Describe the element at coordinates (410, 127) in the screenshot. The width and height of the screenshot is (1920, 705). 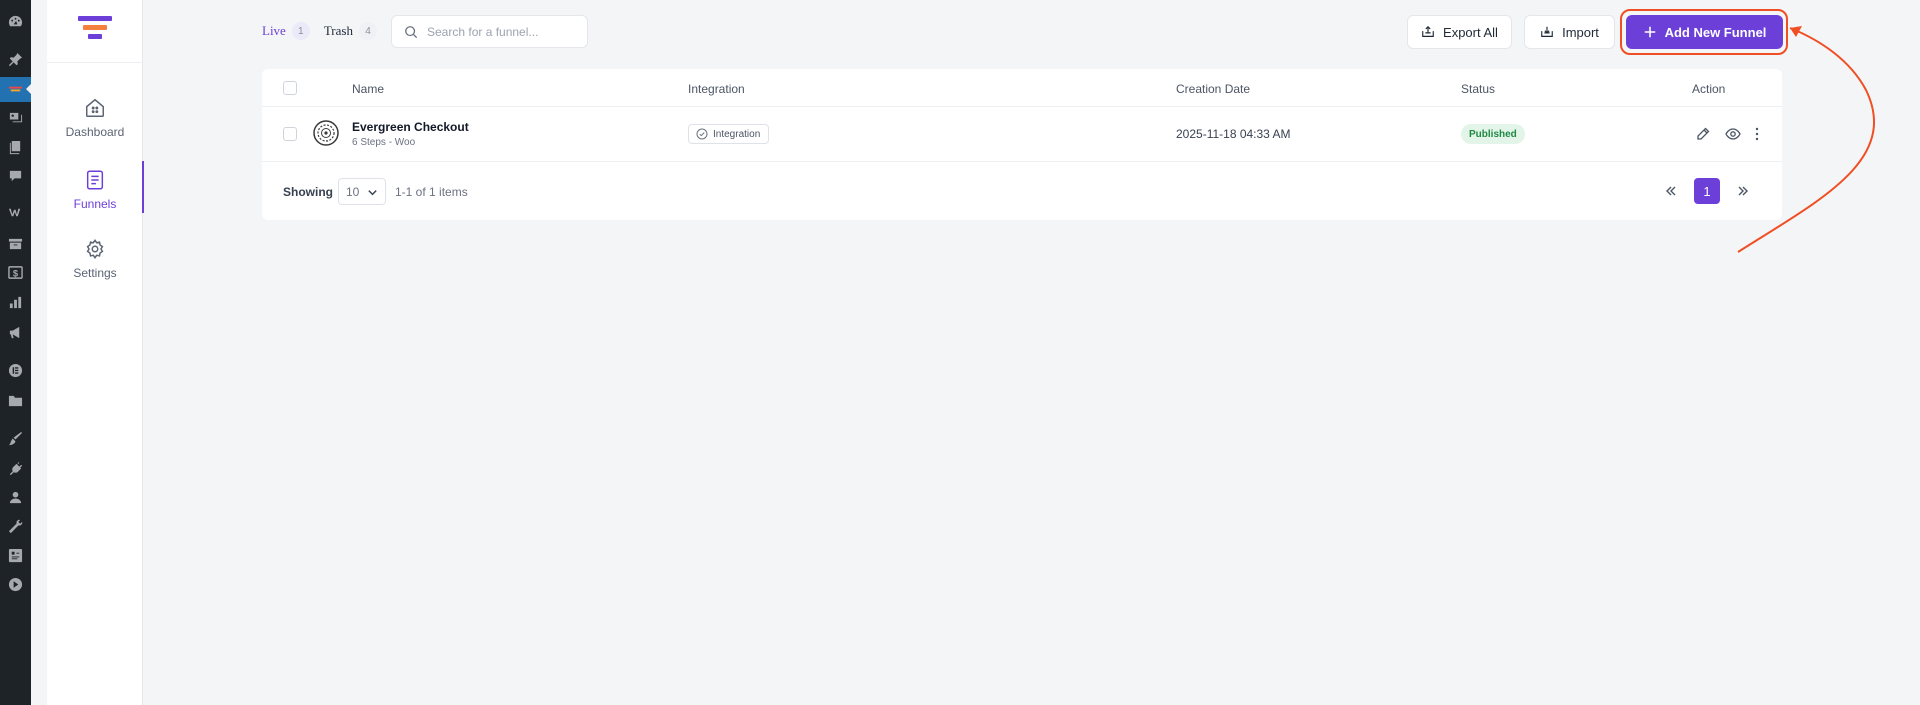
I see `funnel-name: Evergreen Checkout` at that location.